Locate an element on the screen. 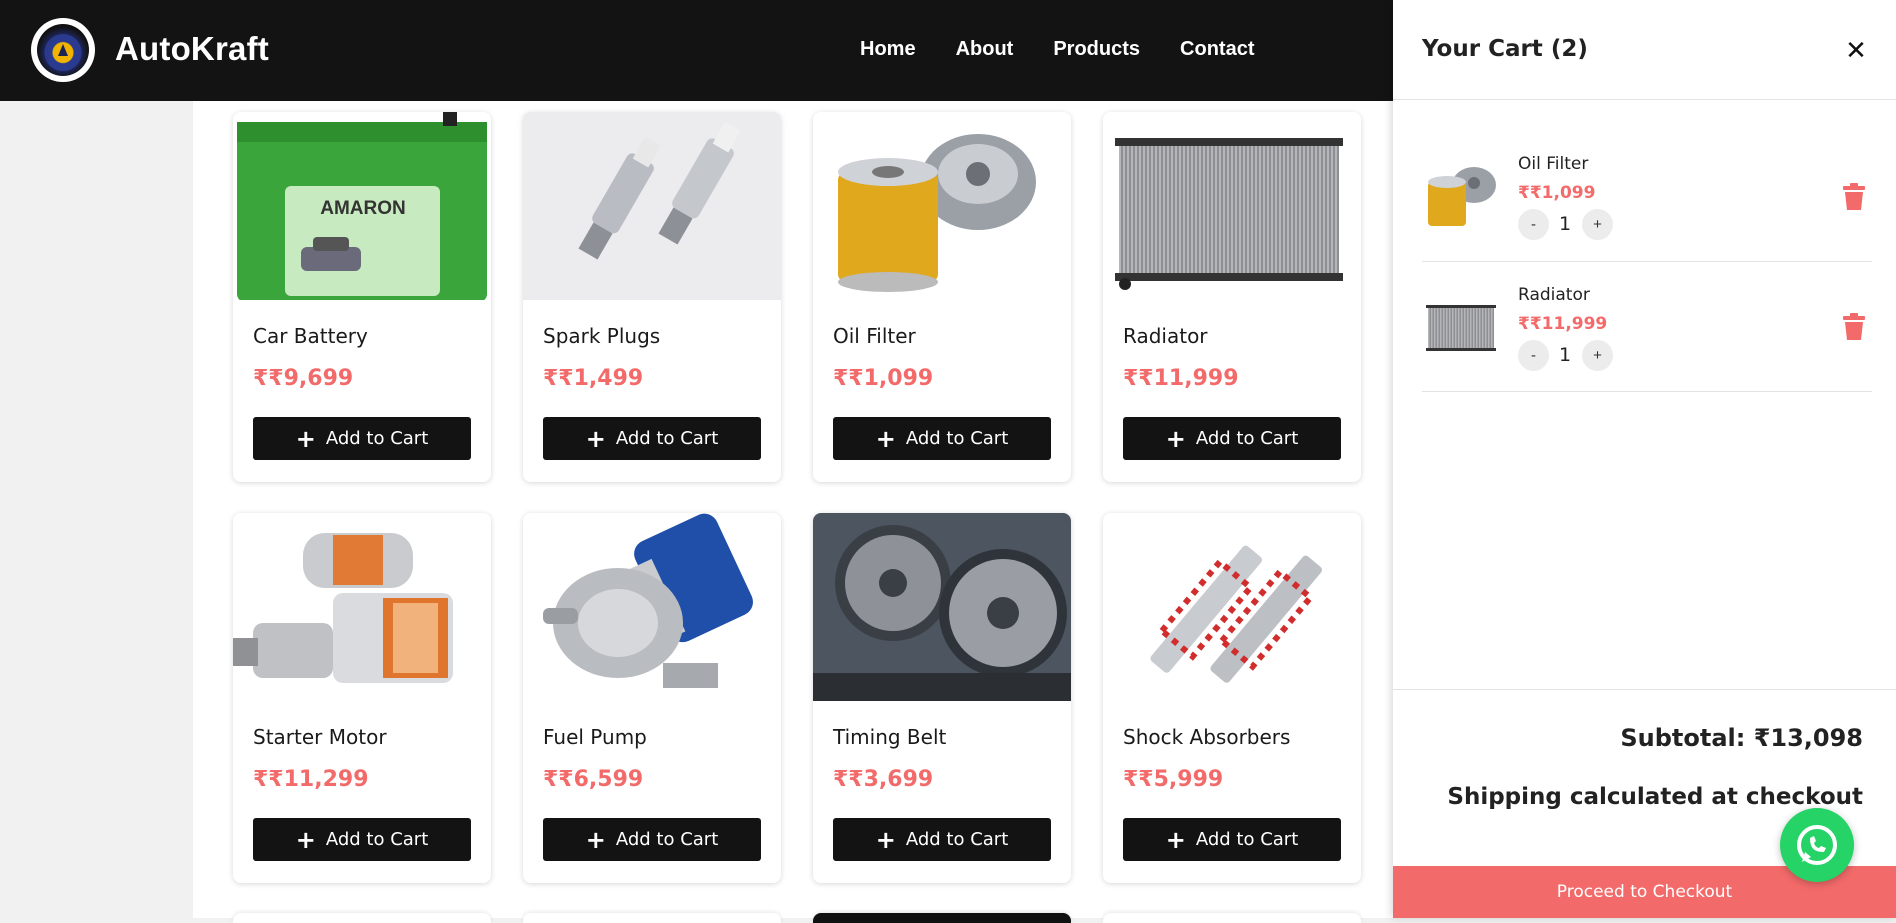  product-name: Spark Plugs is located at coordinates (601, 336).